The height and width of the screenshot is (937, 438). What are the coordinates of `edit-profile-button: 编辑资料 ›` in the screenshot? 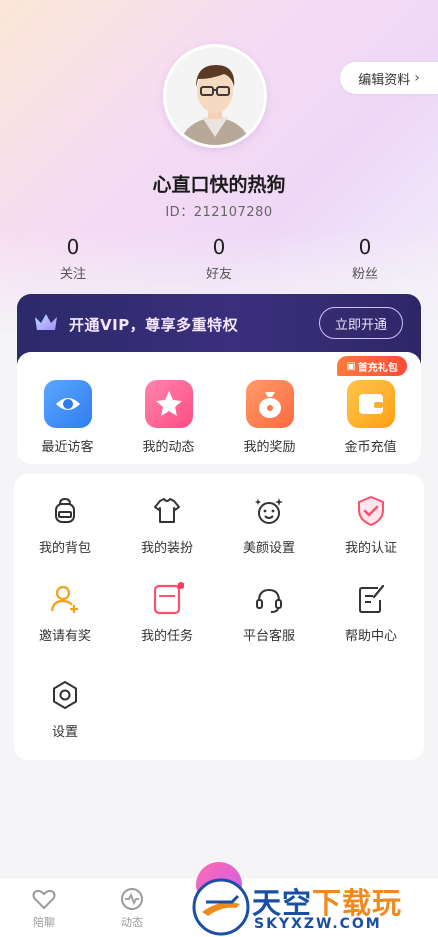 It's located at (389, 78).